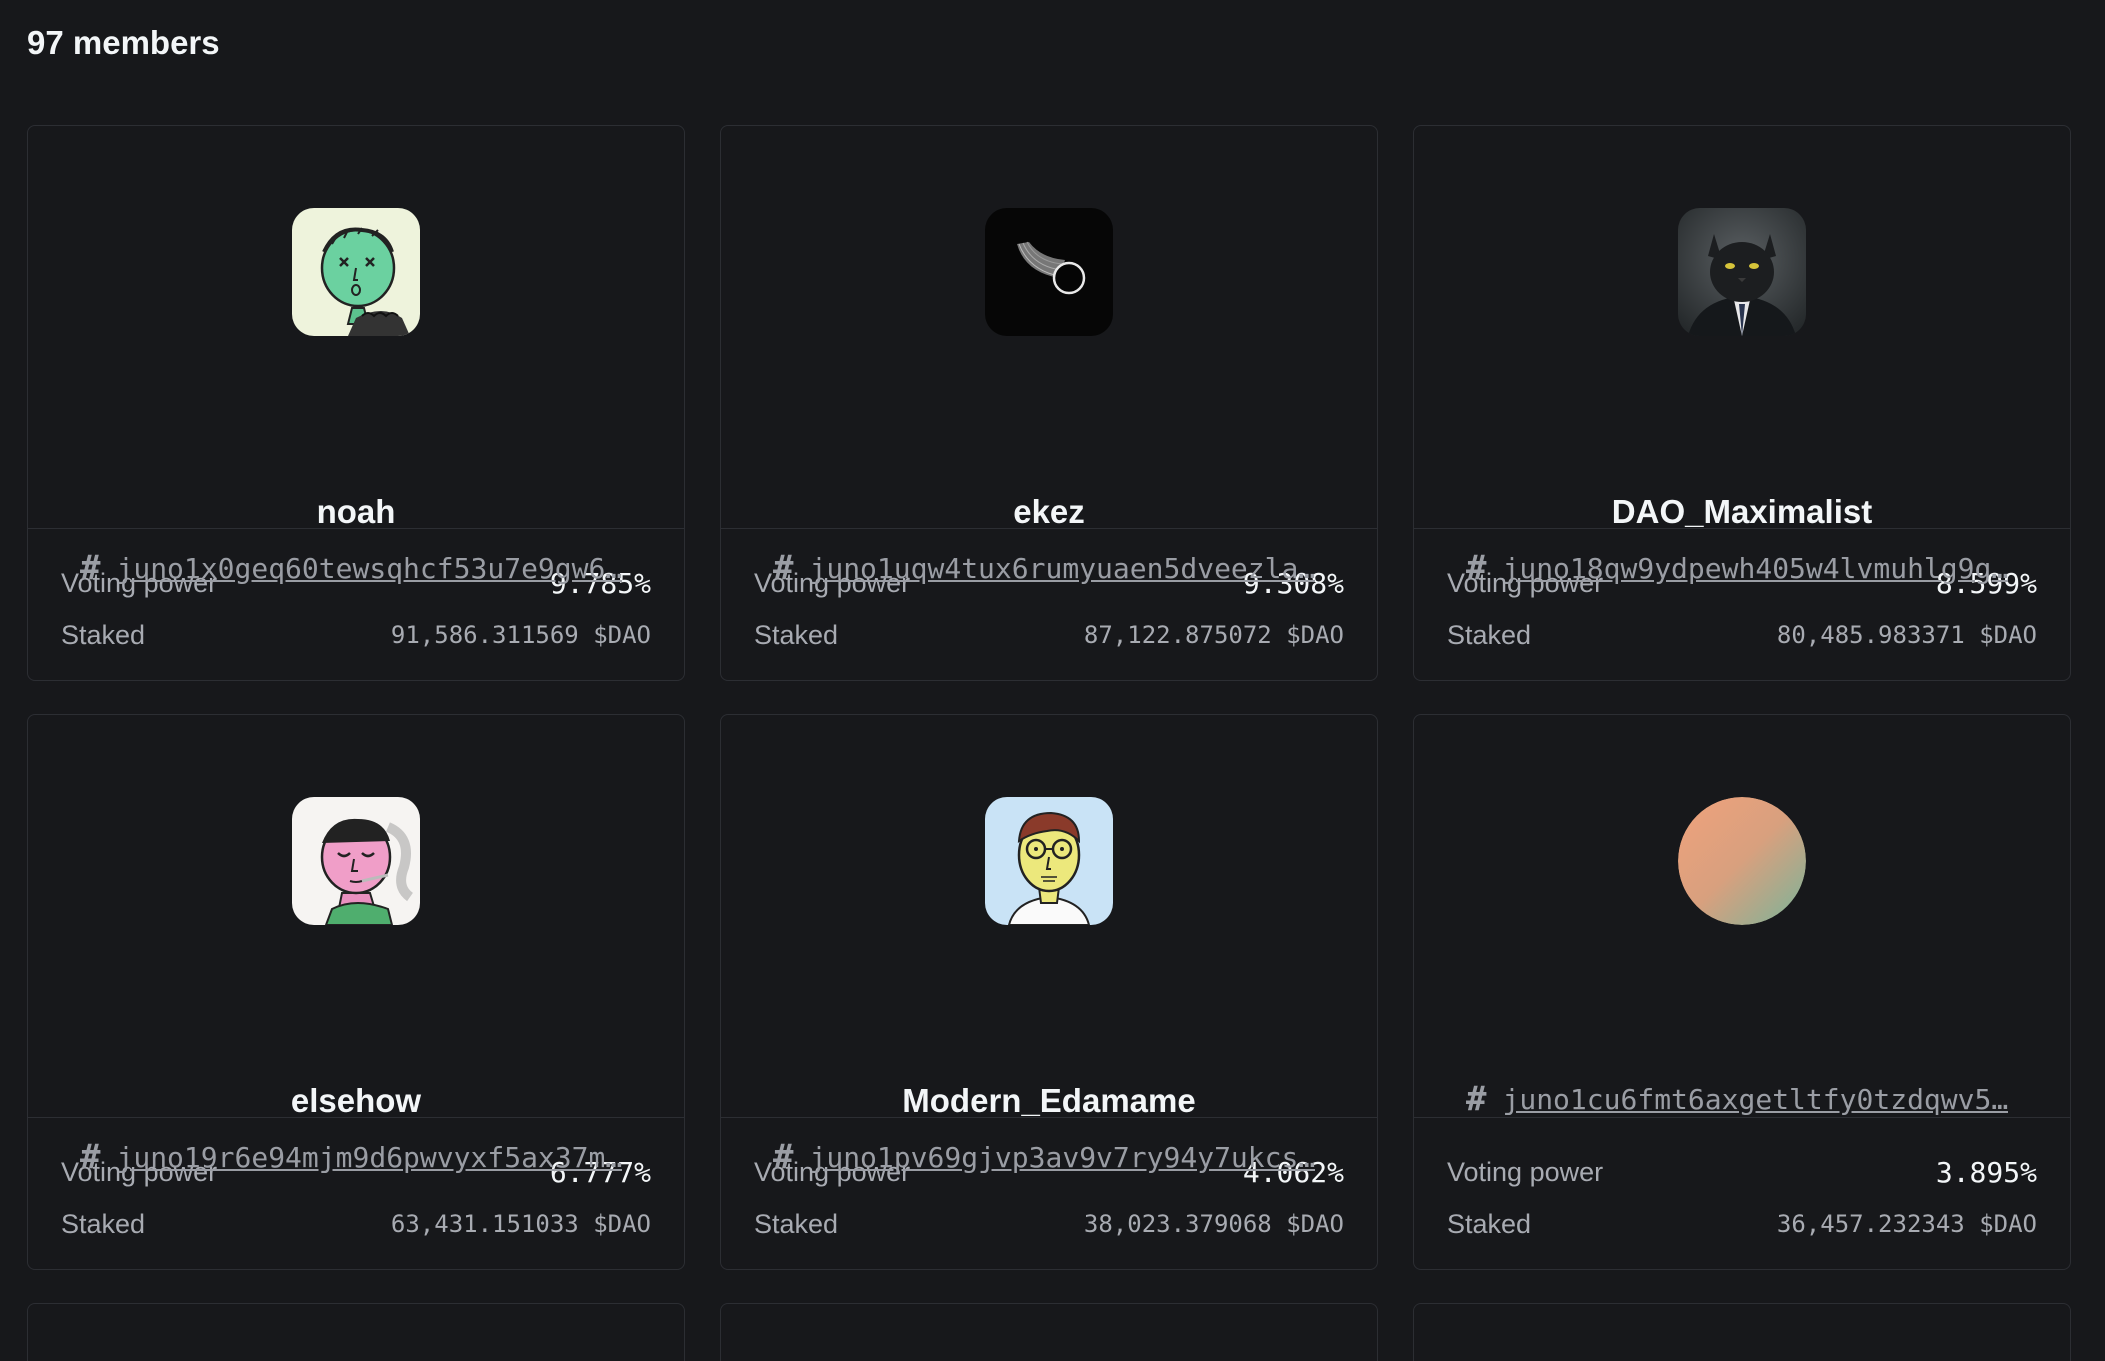 This screenshot has height=1361, width=2105. What do you see at coordinates (123, 42) in the screenshot?
I see `members-count-heading: 97 members` at bounding box center [123, 42].